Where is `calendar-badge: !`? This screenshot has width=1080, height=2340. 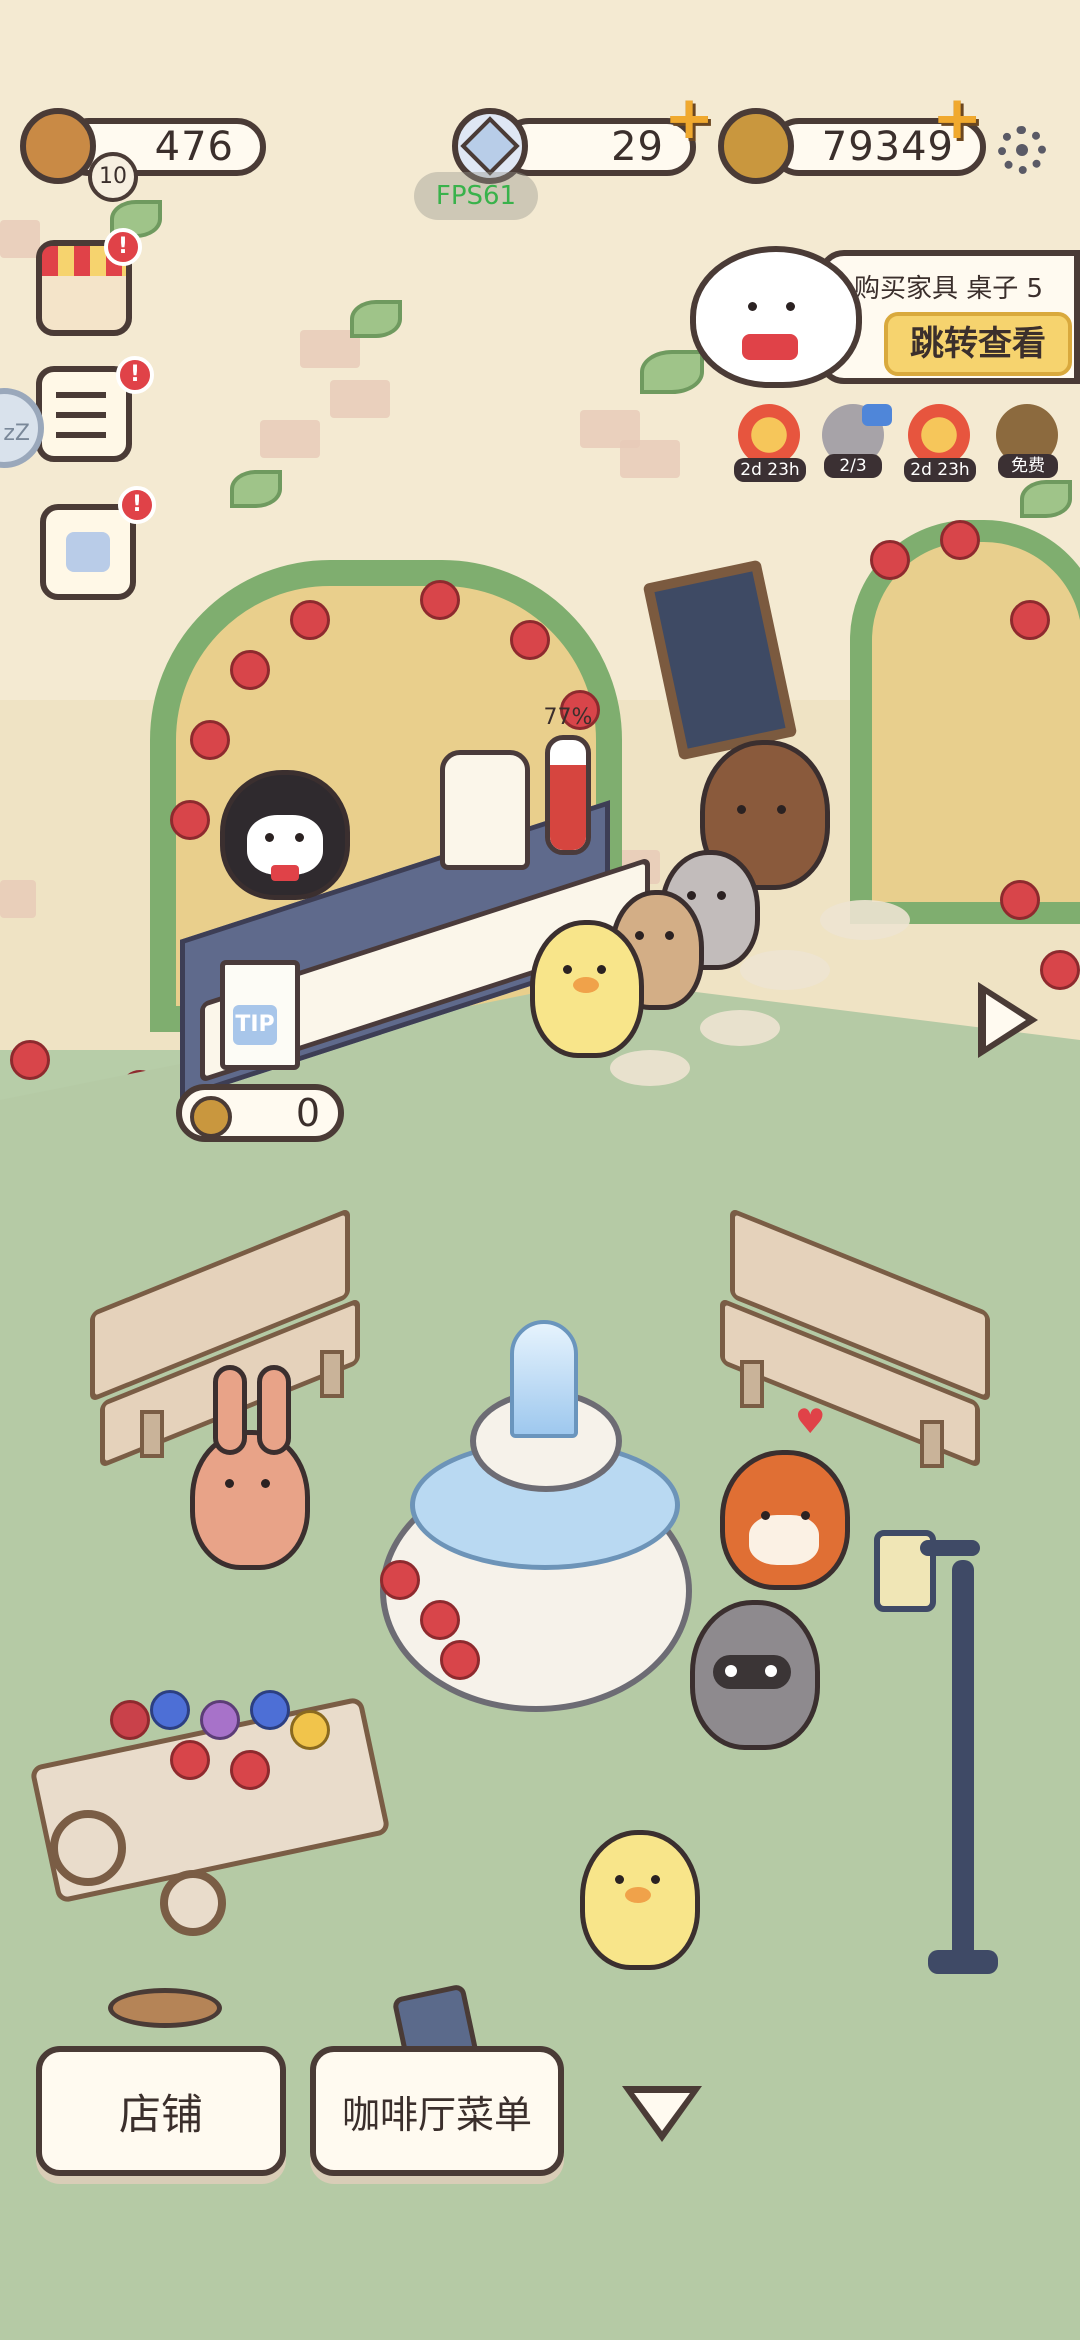
calendar-badge: ! is located at coordinates (137, 505).